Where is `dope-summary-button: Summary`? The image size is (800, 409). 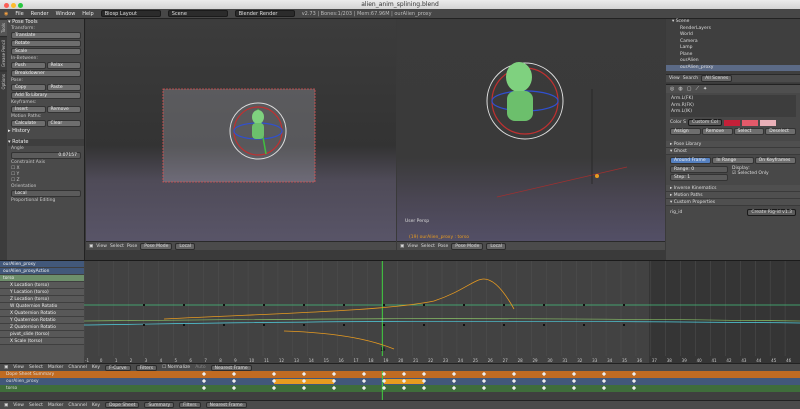 dope-summary-button: Summary is located at coordinates (159, 405).